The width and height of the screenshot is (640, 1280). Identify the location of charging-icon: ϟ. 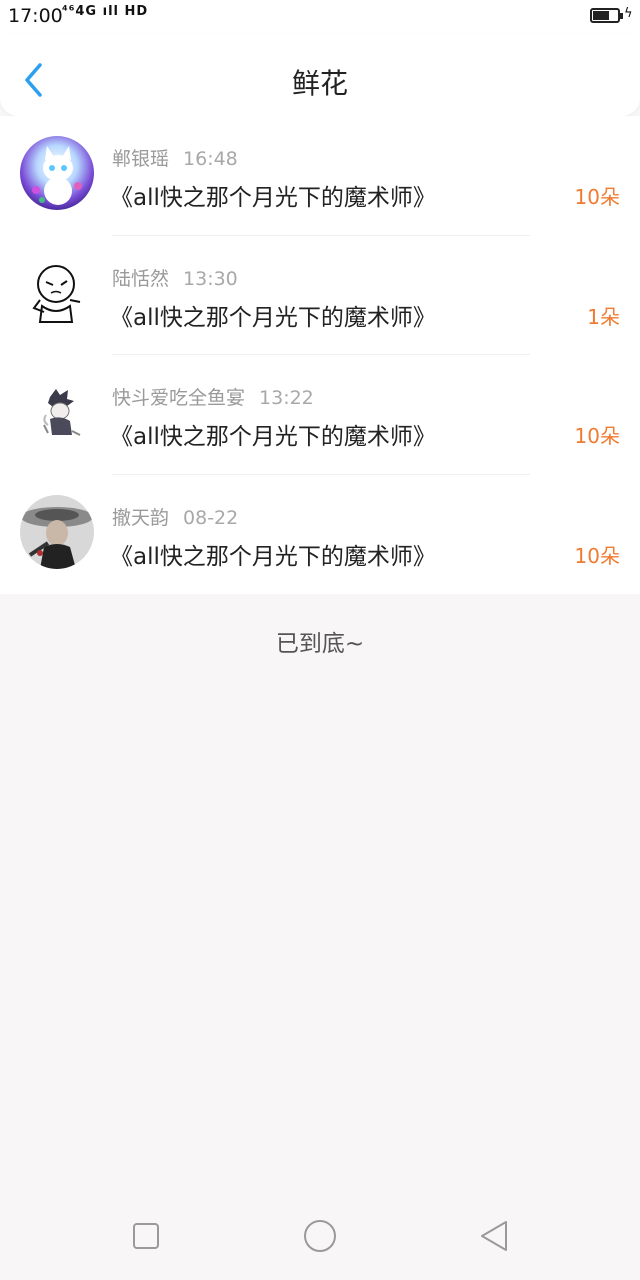
(628, 13).